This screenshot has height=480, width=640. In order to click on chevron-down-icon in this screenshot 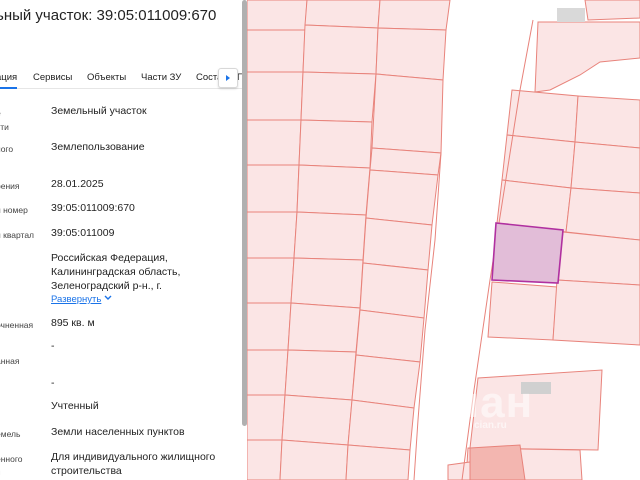, I will do `click(108, 298)`.